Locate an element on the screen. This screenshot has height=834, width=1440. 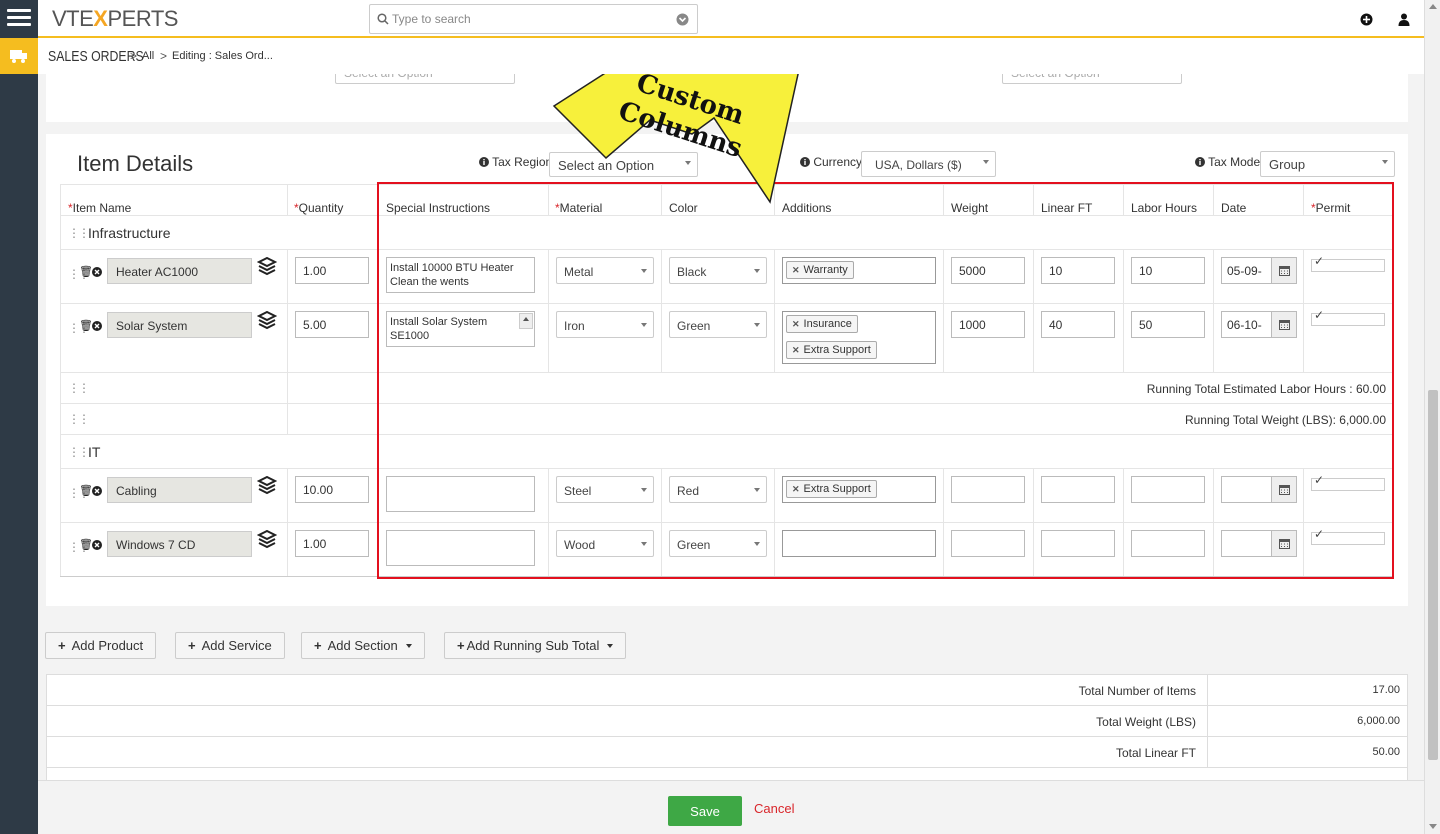
search-input is located at coordinates (527, 19).